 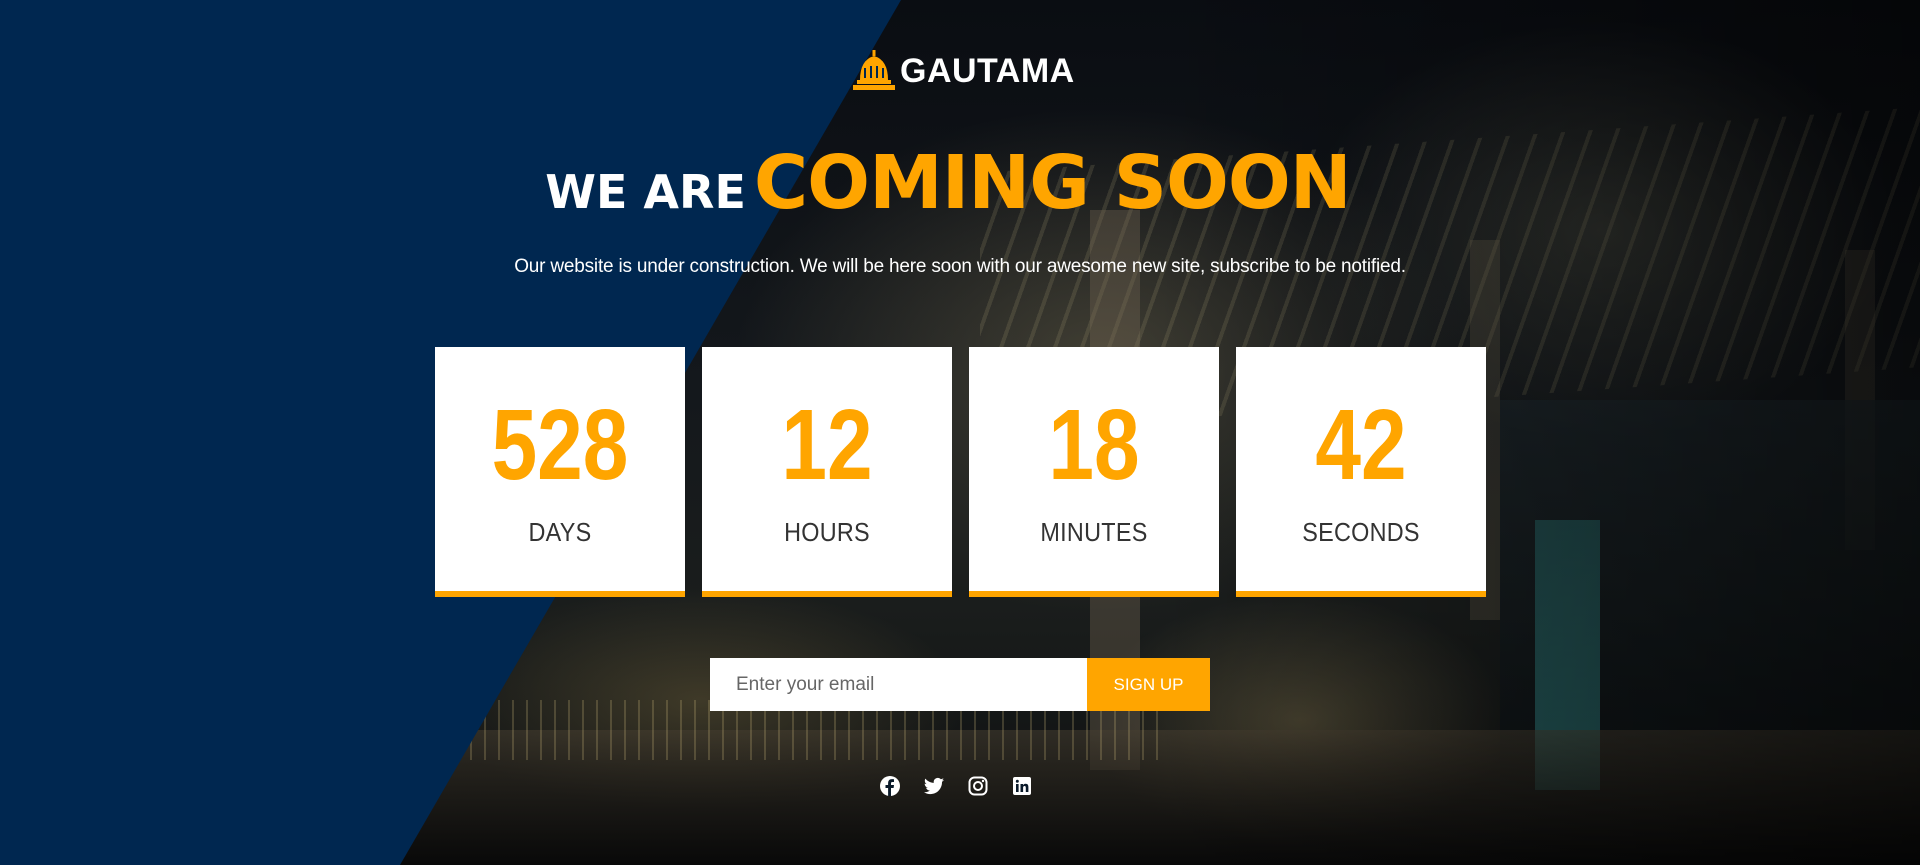 What do you see at coordinates (987, 70) in the screenshot?
I see `brand-name: GAUTAMA` at bounding box center [987, 70].